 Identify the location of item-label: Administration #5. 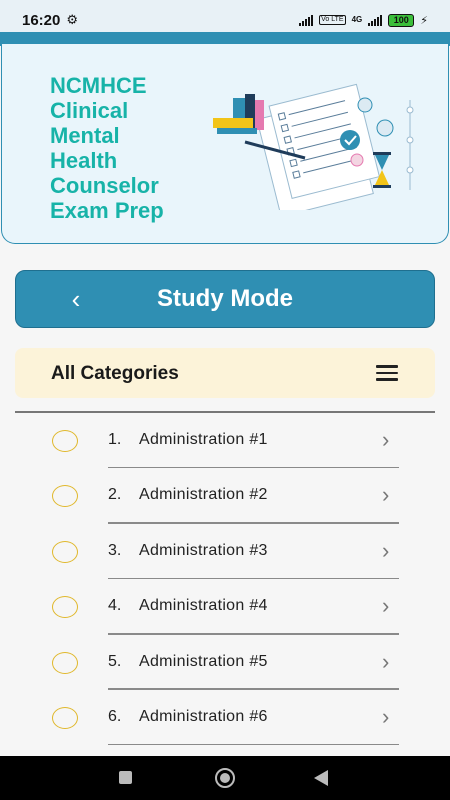
(203, 661).